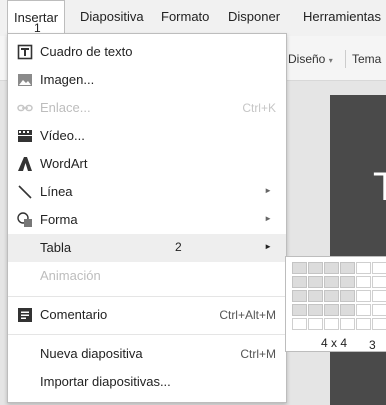 The width and height of the screenshot is (386, 405). Describe the element at coordinates (25, 164) in the screenshot. I see `wordart-icon` at that location.